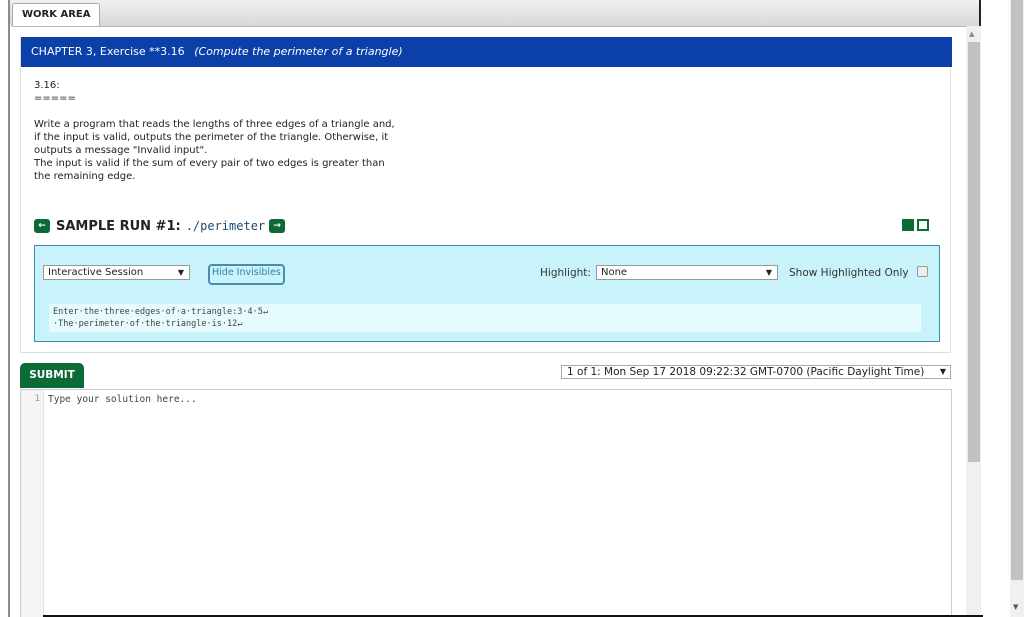 The height and width of the screenshot is (617, 1024). What do you see at coordinates (915, 225) in the screenshot?
I see `view-toggle` at bounding box center [915, 225].